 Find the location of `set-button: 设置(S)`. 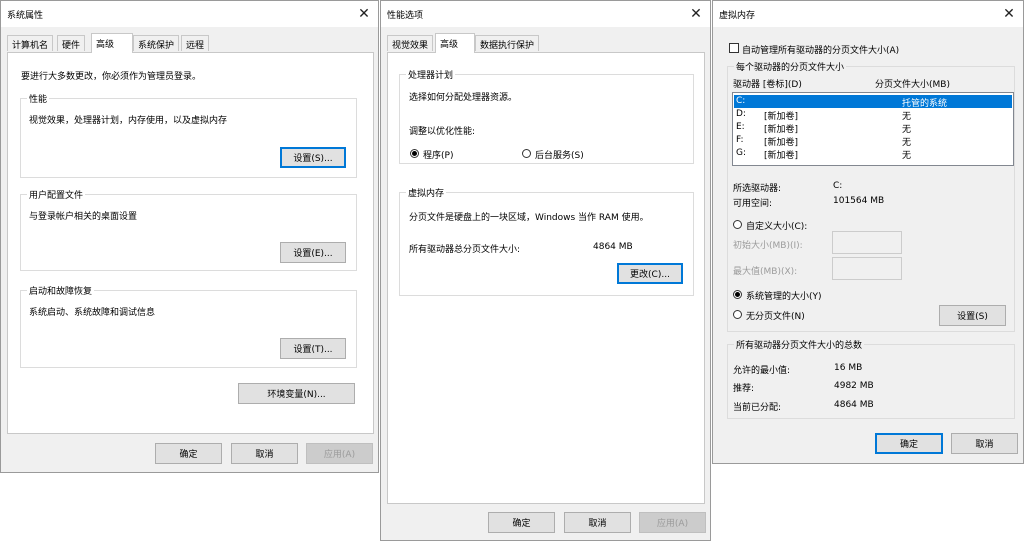

set-button: 设置(S) is located at coordinates (972, 315).